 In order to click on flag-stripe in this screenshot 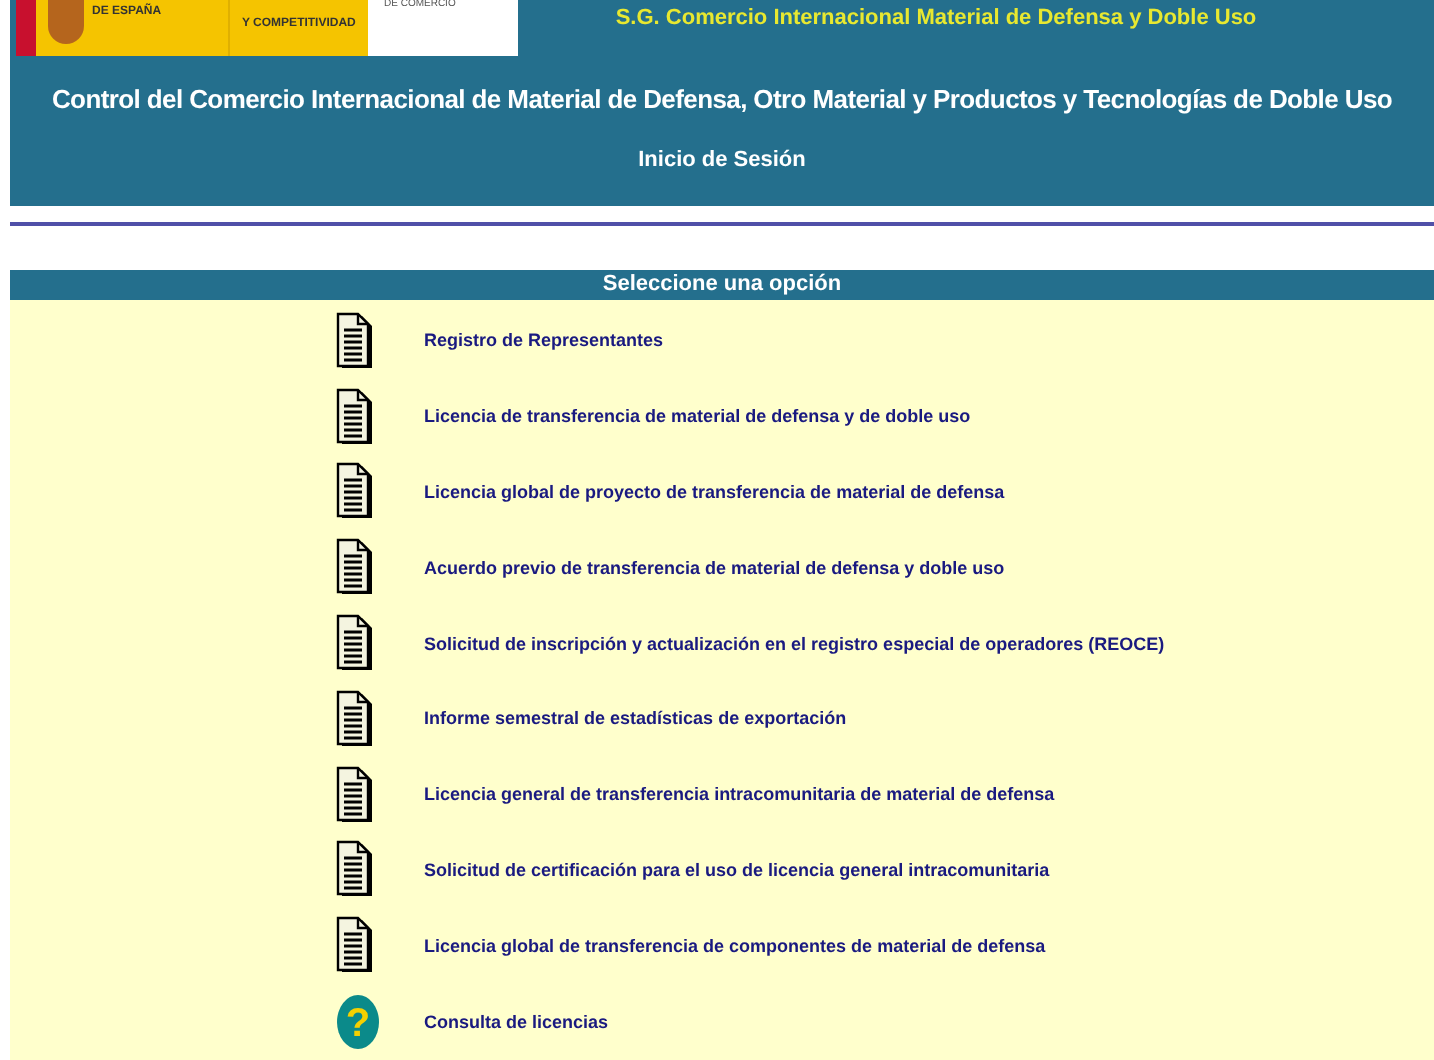, I will do `click(26, 28)`.